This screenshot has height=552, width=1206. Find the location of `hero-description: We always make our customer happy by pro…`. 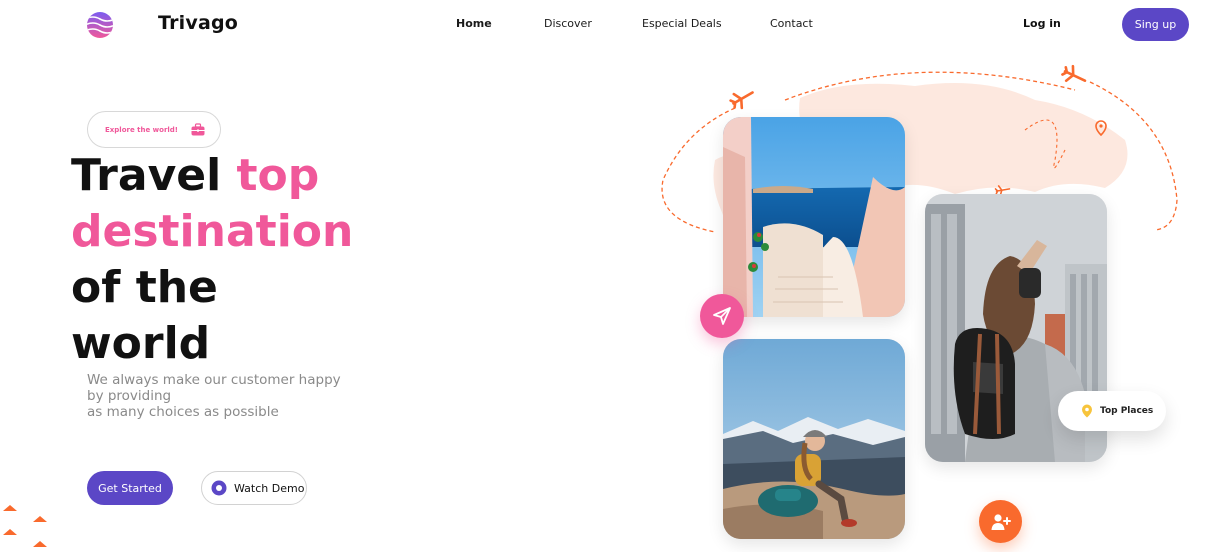

hero-description: We always make our customer happy by pro… is located at coordinates (217, 396).